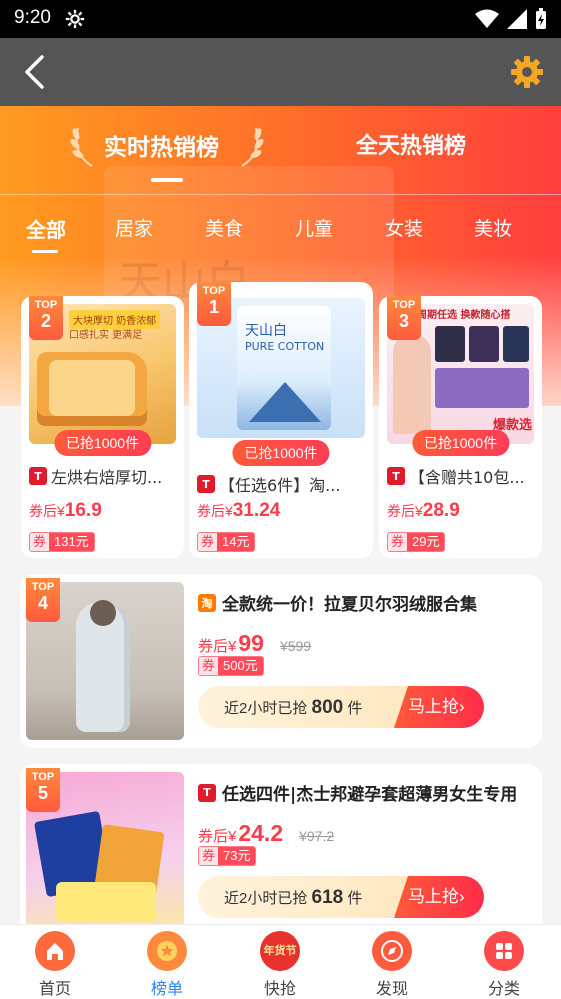  What do you see at coordinates (207, 602) in the screenshot?
I see `taobao-icon: 淘` at bounding box center [207, 602].